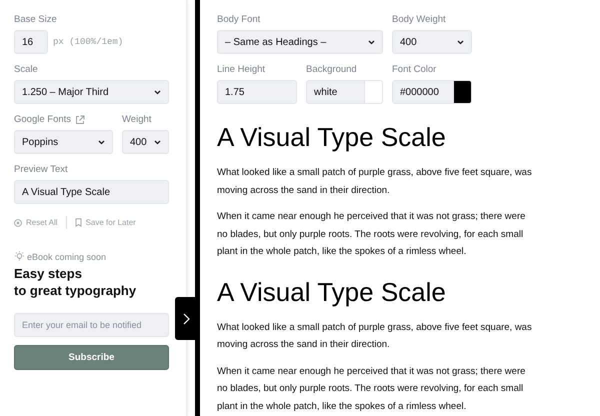 Image resolution: width=600 pixels, height=416 pixels. What do you see at coordinates (91, 357) in the screenshot?
I see `subscribe-button: Subscribe` at bounding box center [91, 357].